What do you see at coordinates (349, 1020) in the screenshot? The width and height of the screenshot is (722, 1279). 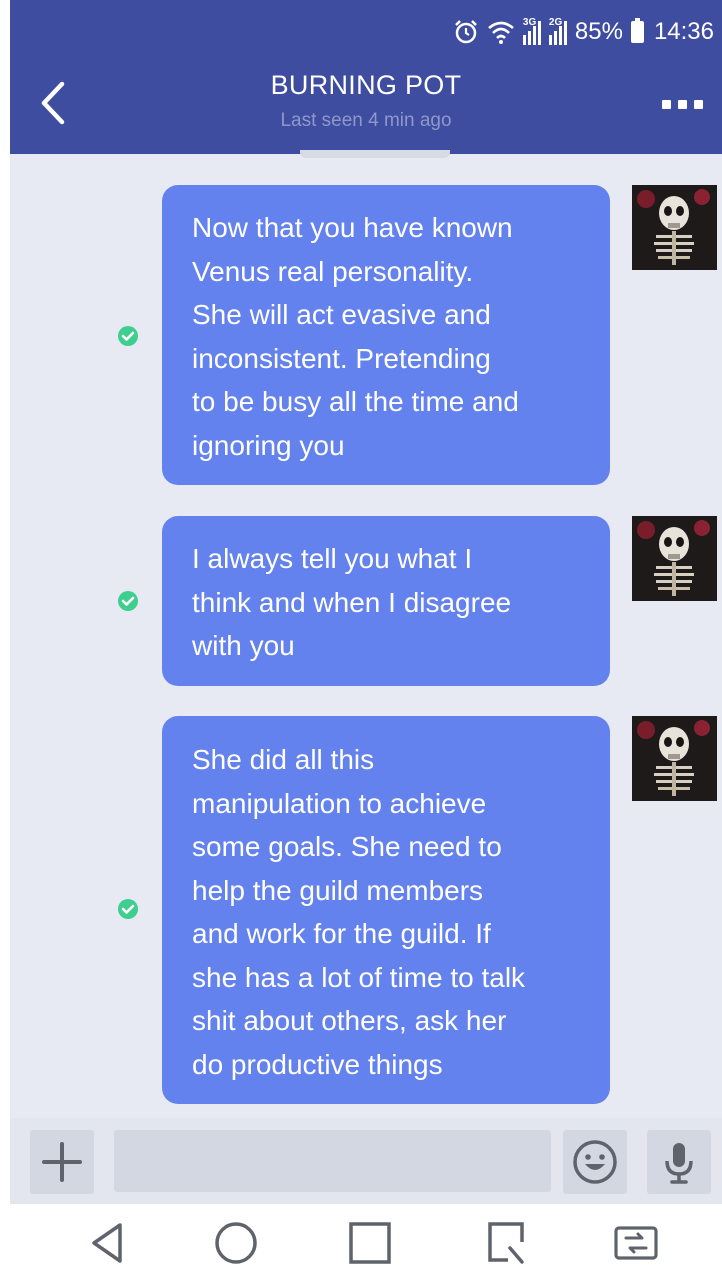 I see `message-line: shit about others, ask her` at bounding box center [349, 1020].